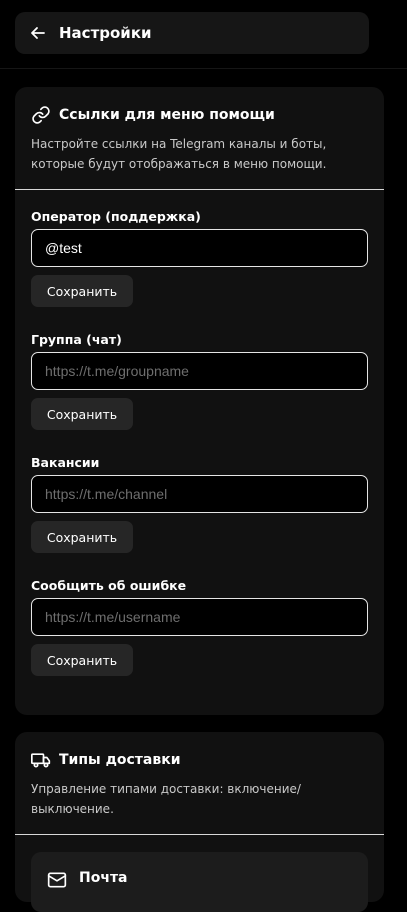 This screenshot has width=407, height=912. I want to click on delivery-types-title: Типы доставки, so click(199, 760).